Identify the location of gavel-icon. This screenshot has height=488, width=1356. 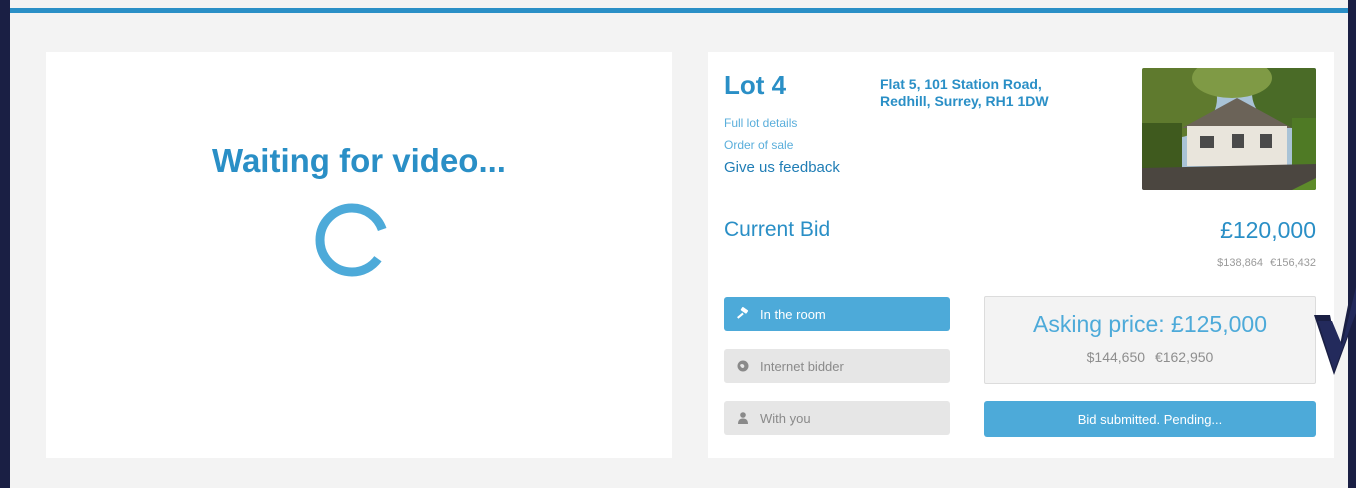
(743, 313).